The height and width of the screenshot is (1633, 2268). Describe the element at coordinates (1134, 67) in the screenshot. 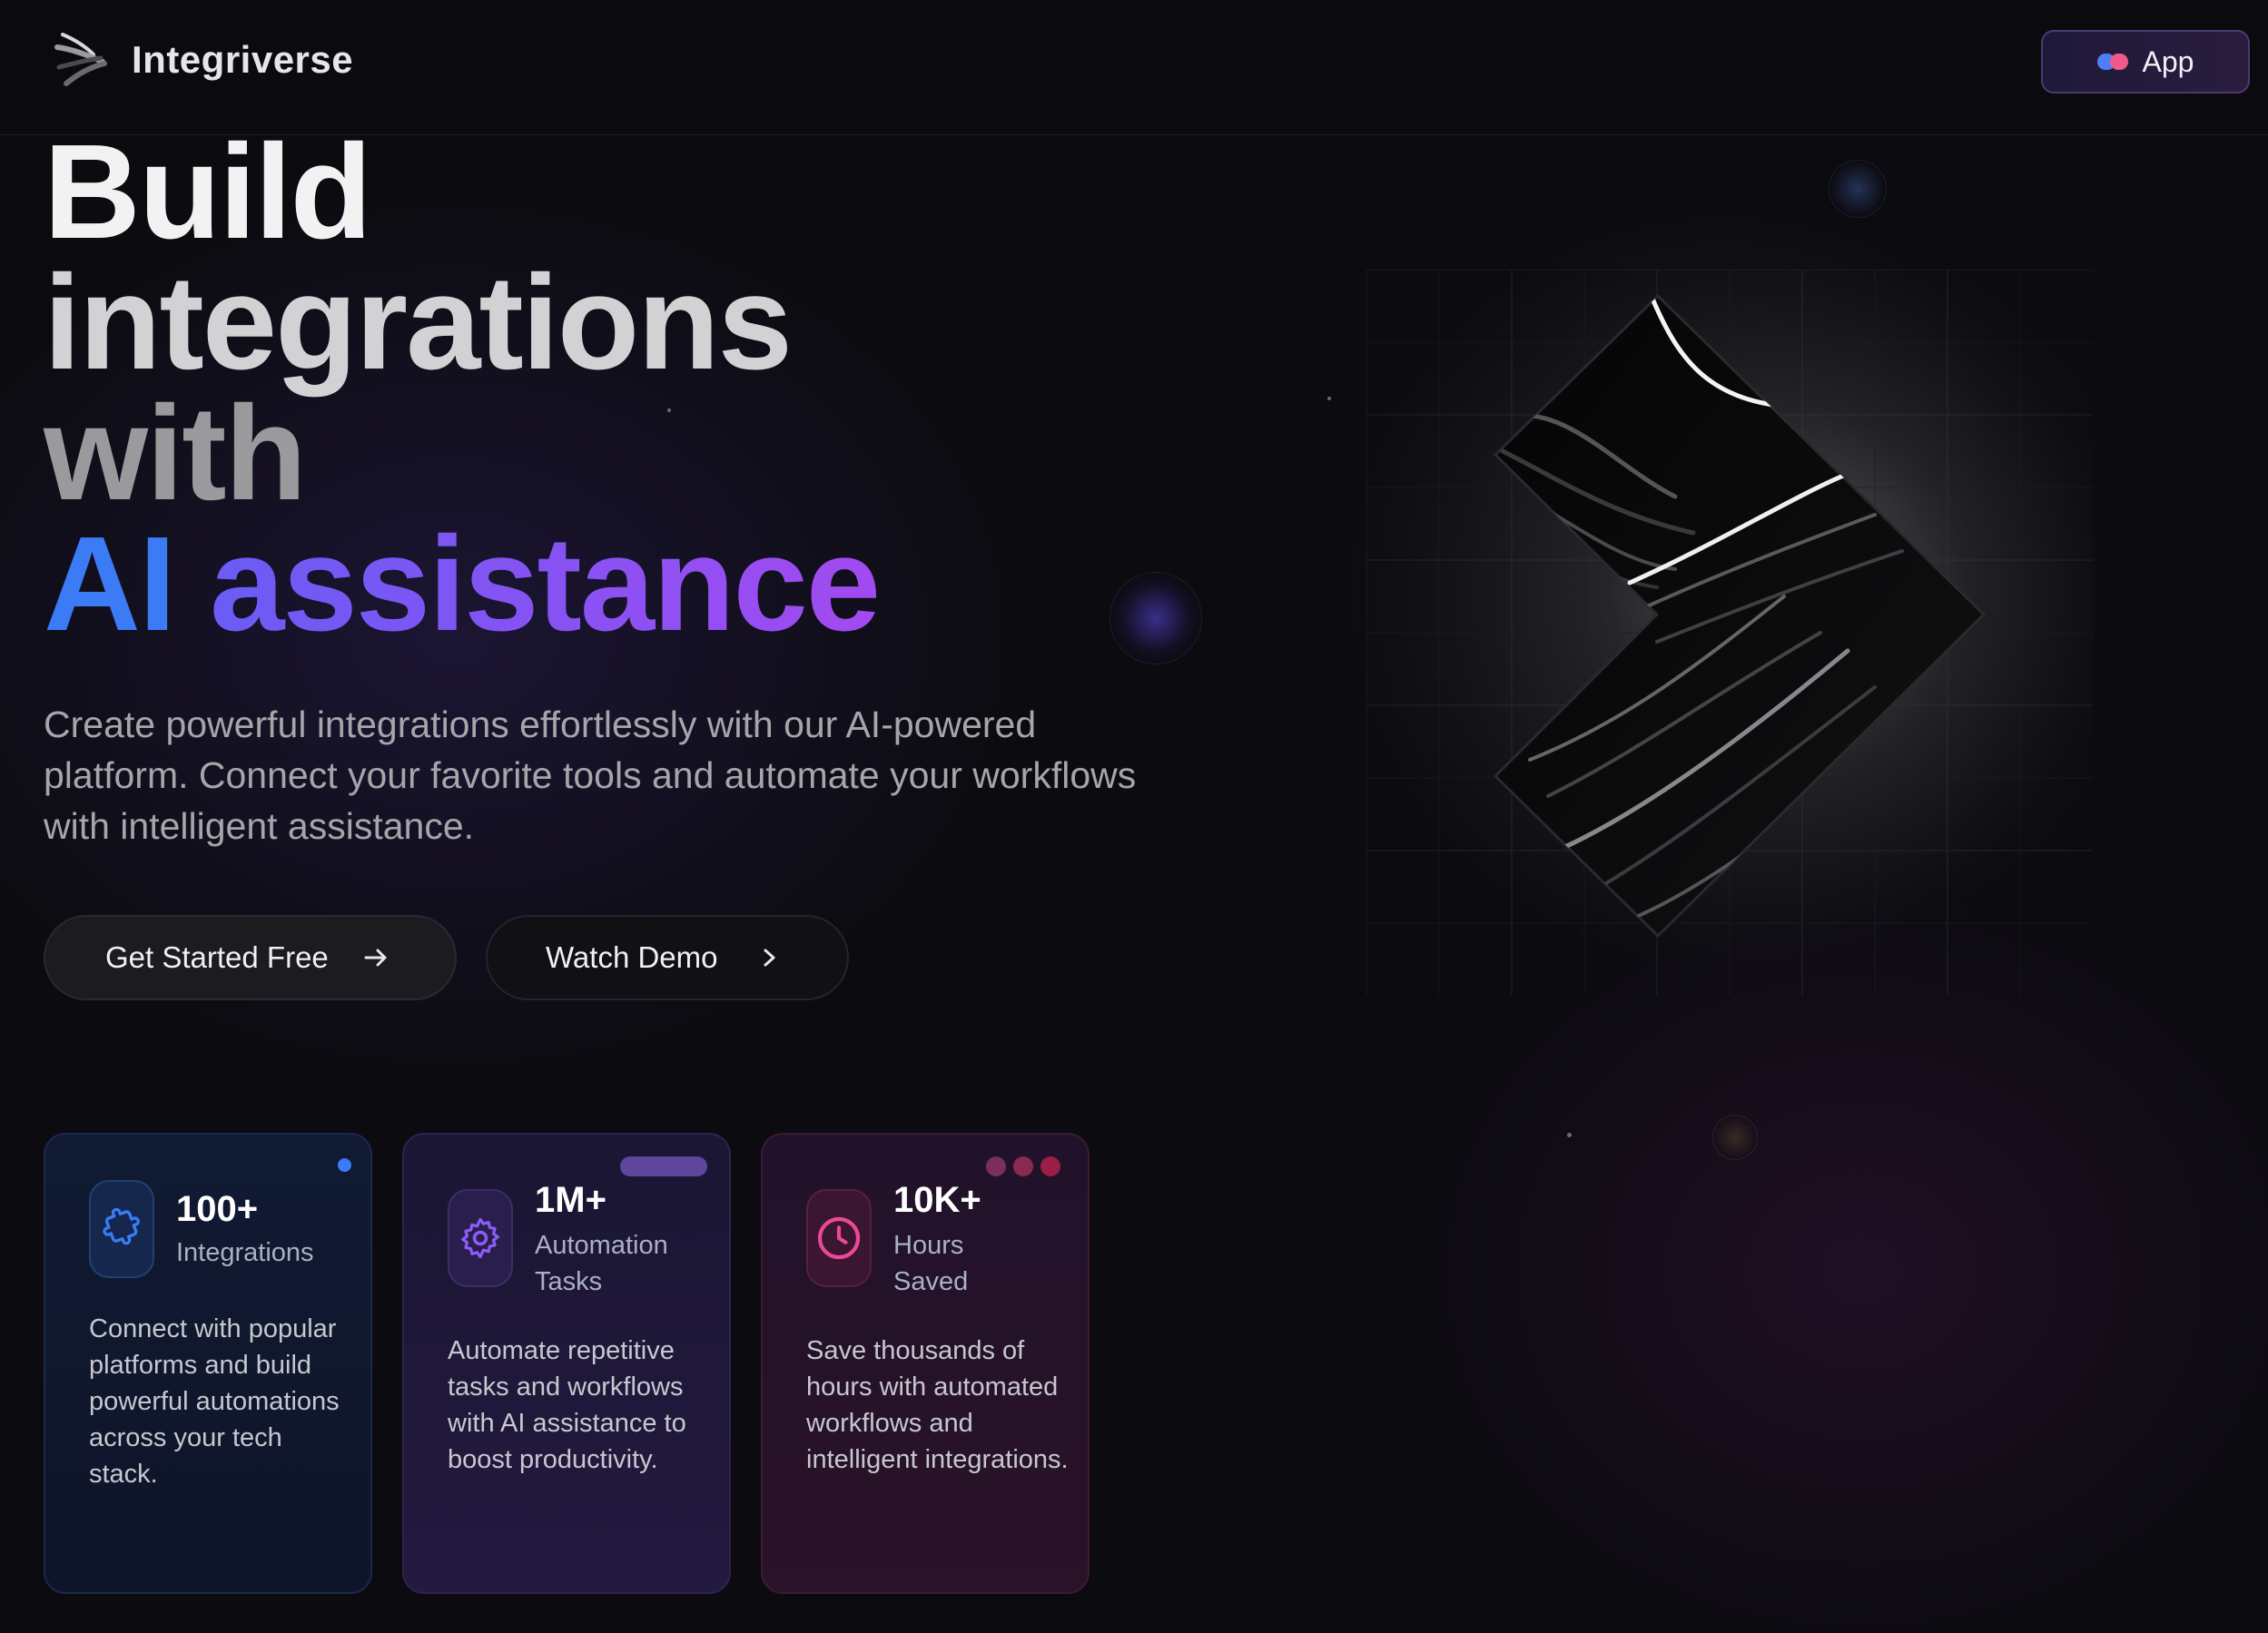

I see `top-nav: Integriverse App` at that location.